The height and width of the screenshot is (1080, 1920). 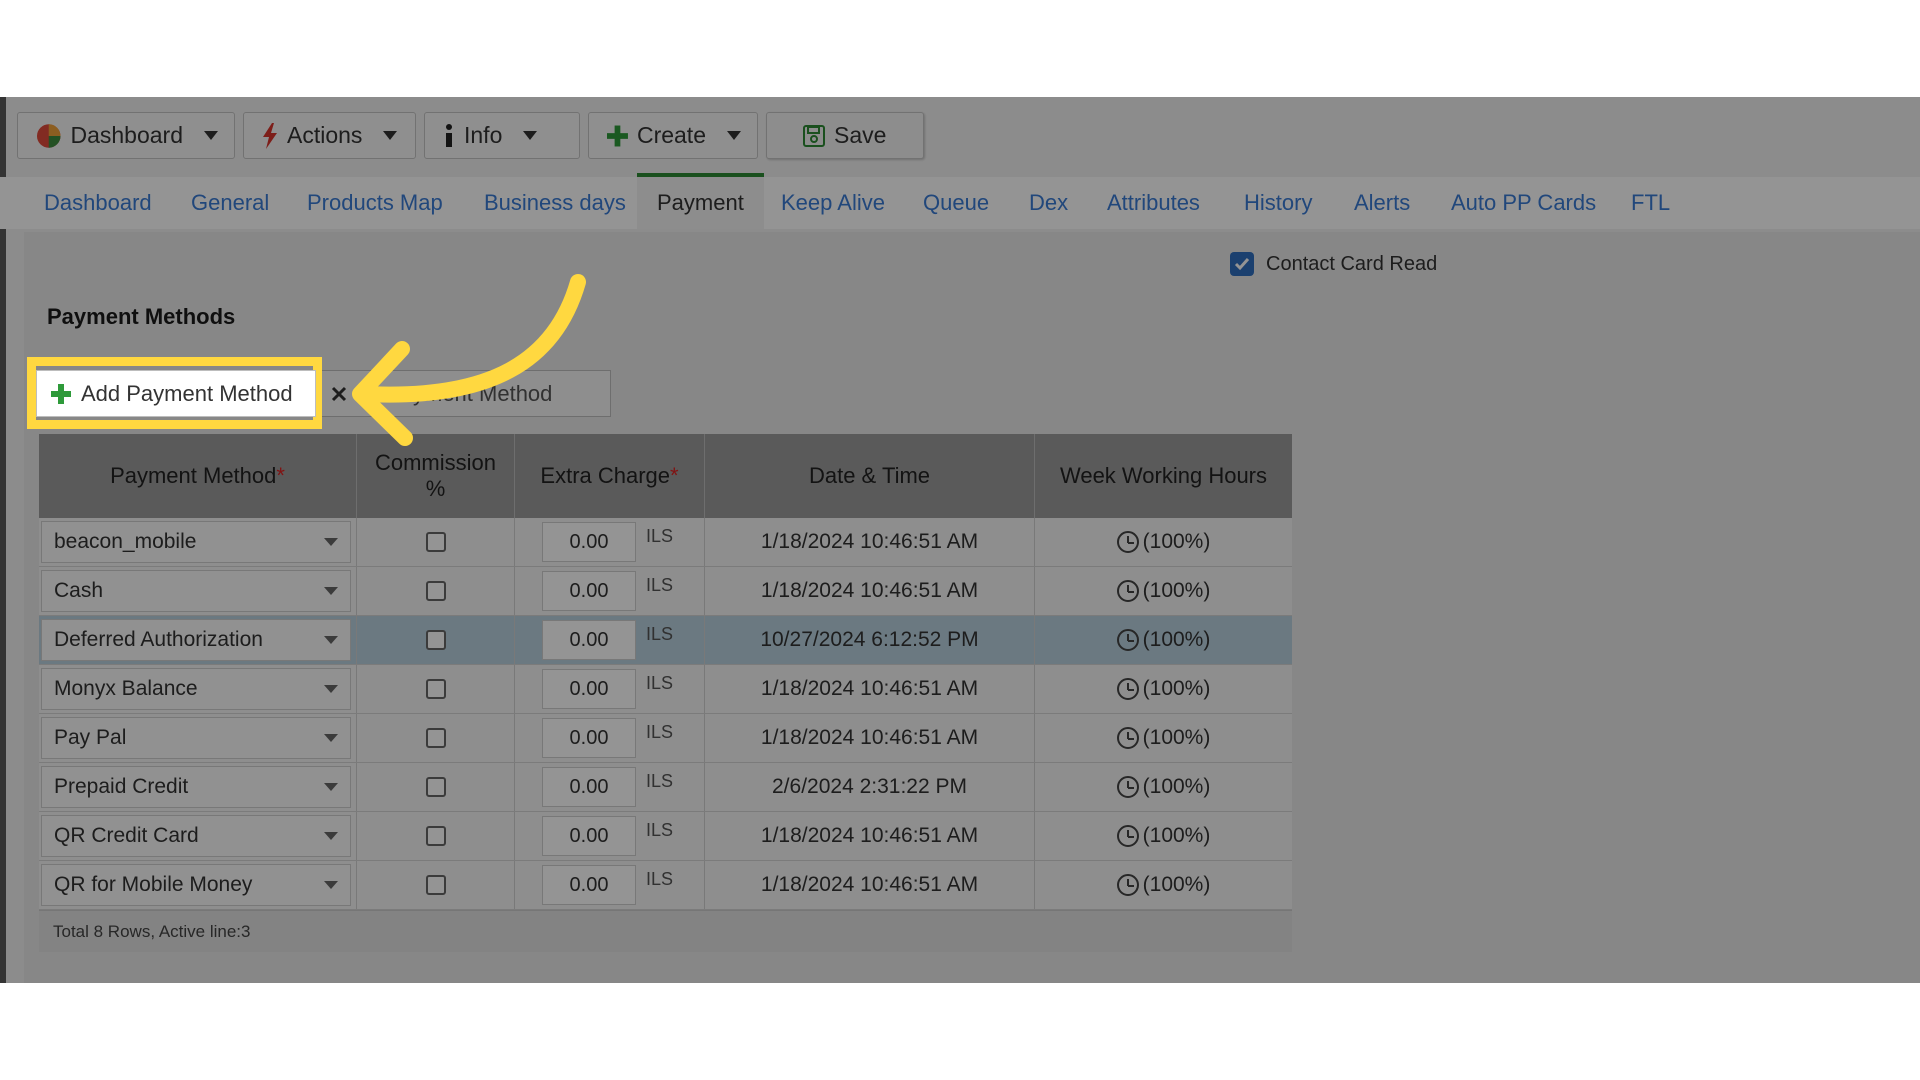 I want to click on actions-menu-button: Actions, so click(x=329, y=135).